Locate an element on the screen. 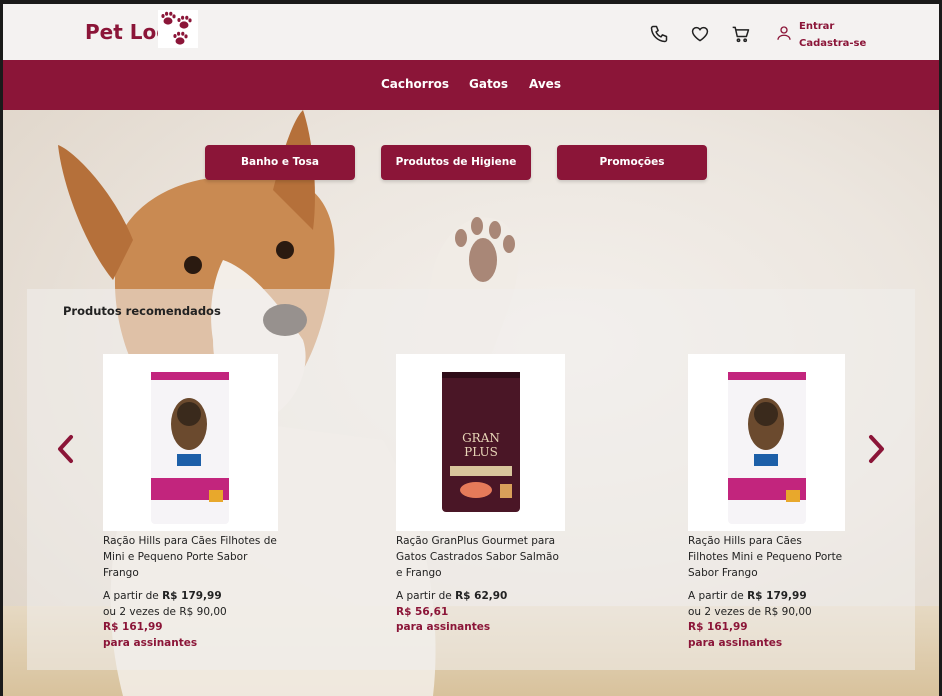 Image resolution: width=942 pixels, height=696 pixels. recommended-title: Produtos recomendados is located at coordinates (142, 311).